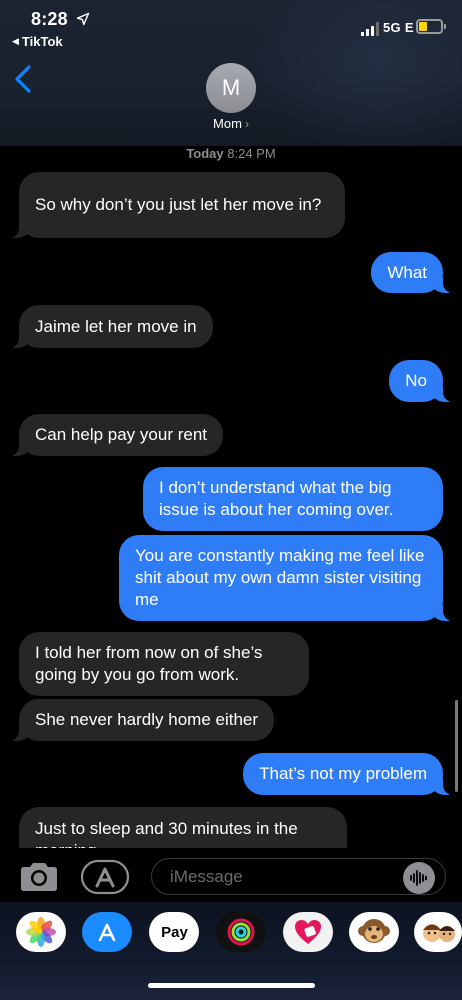 The image size is (462, 1000). Describe the element at coordinates (206, 876) in the screenshot. I see `input-placeholder: iMessage` at that location.